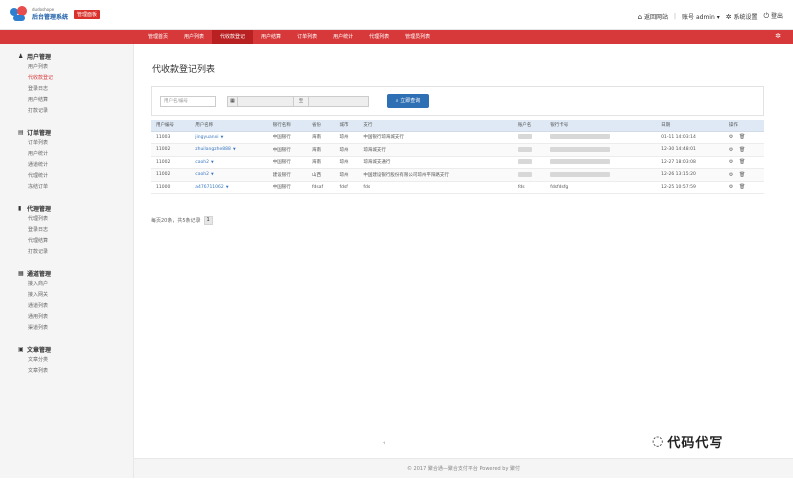  What do you see at coordinates (21, 349) in the screenshot?
I see `article-icon: ▣` at bounding box center [21, 349].